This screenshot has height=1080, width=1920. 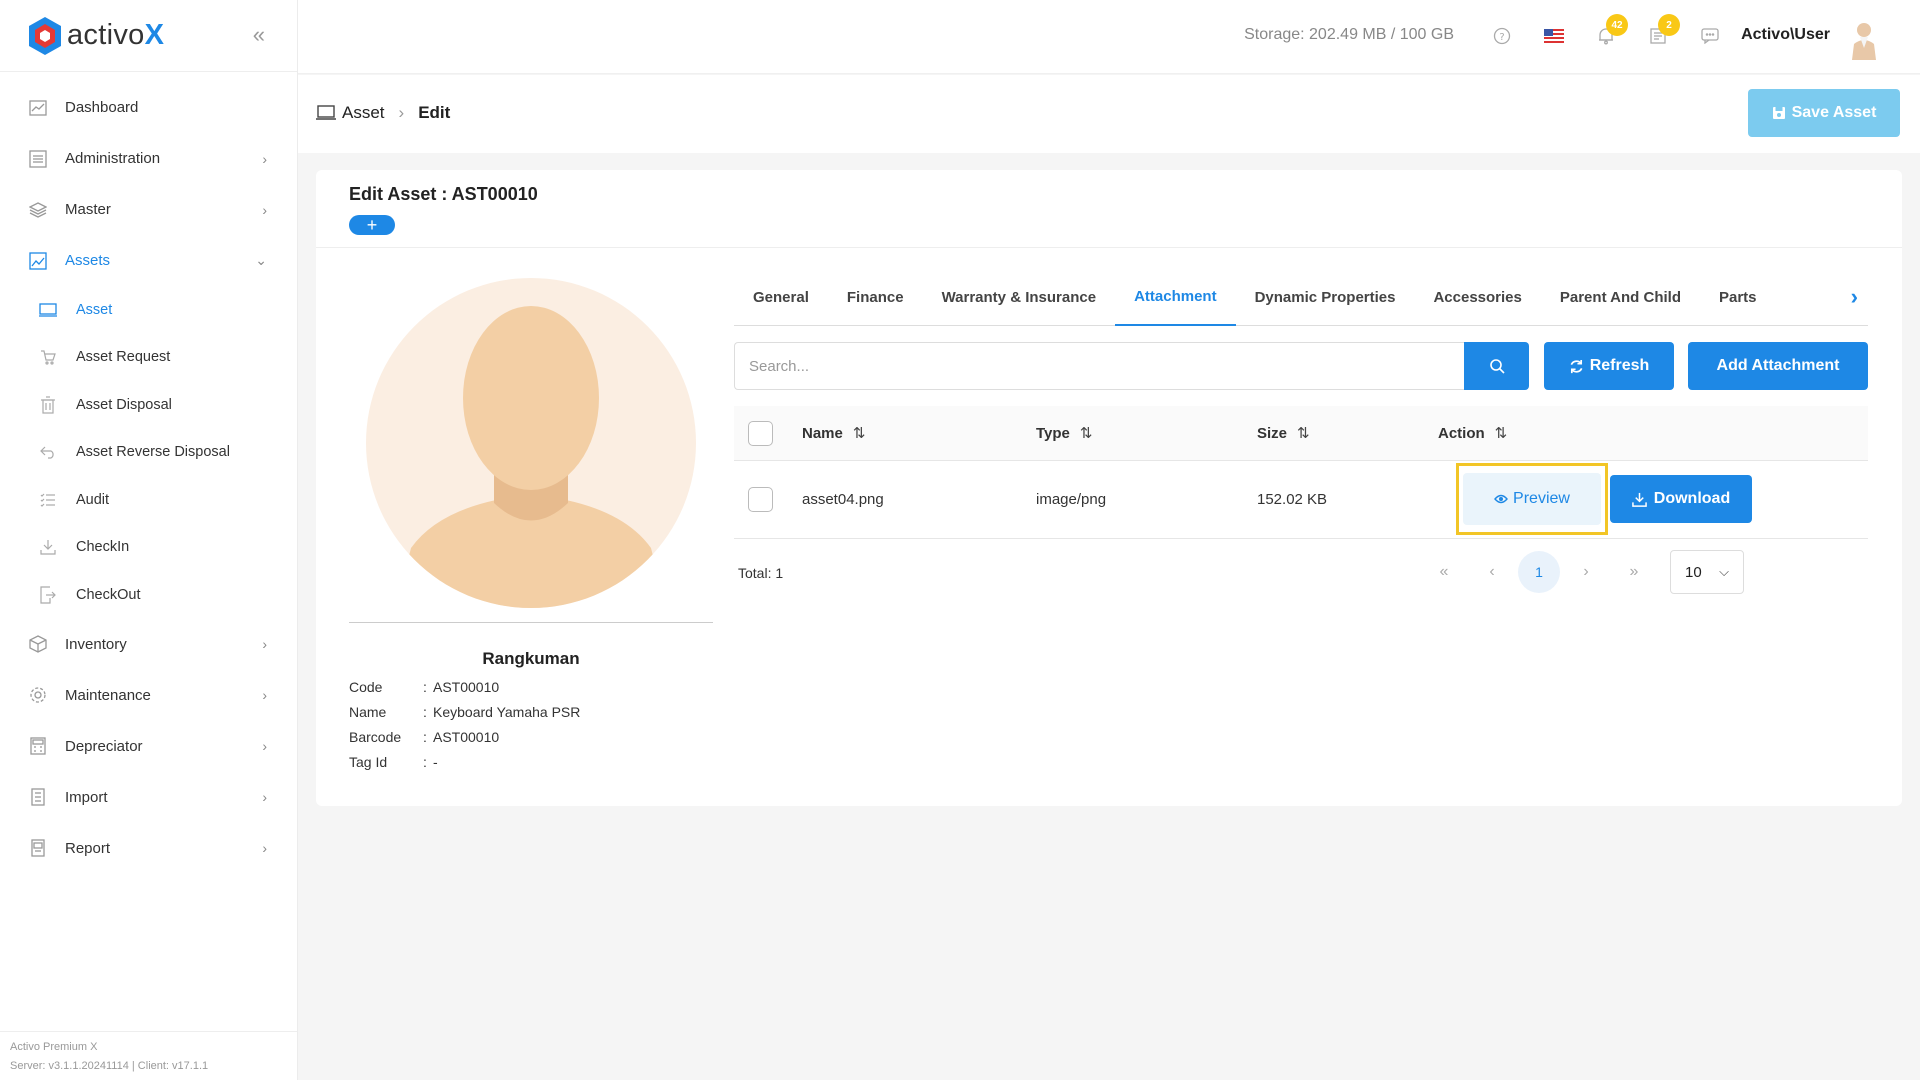 I want to click on sidebar-item-dashboard: Dashboard, so click(x=148, y=107).